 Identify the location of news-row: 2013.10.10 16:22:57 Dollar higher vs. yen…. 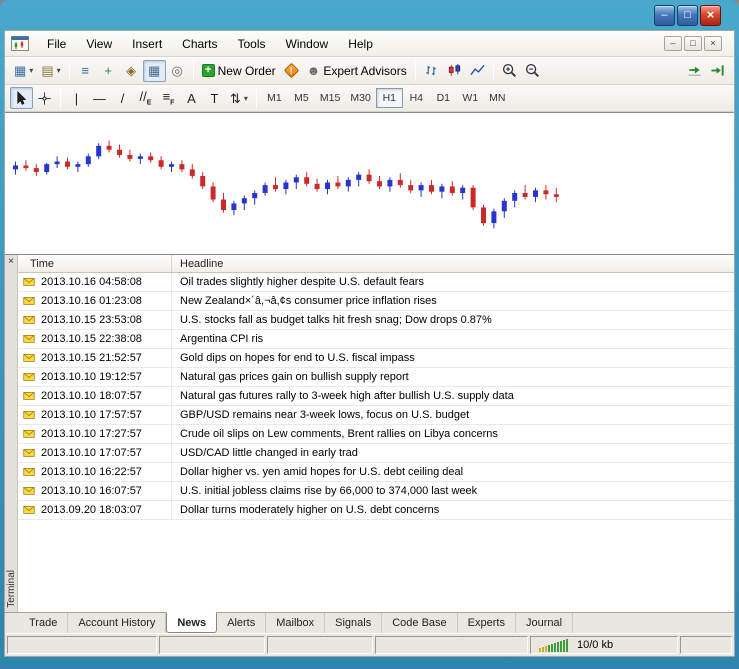
(376, 472).